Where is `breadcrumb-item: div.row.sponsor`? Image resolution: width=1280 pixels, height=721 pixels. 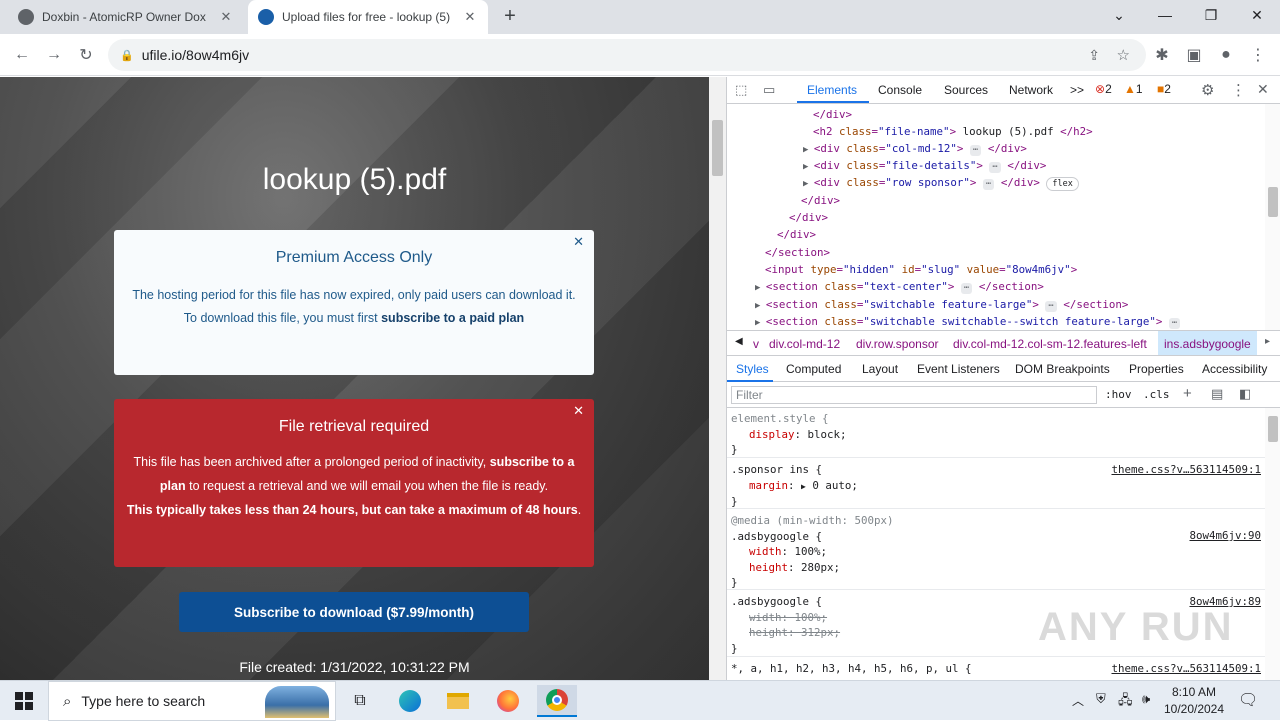 breadcrumb-item: div.row.sponsor is located at coordinates (897, 344).